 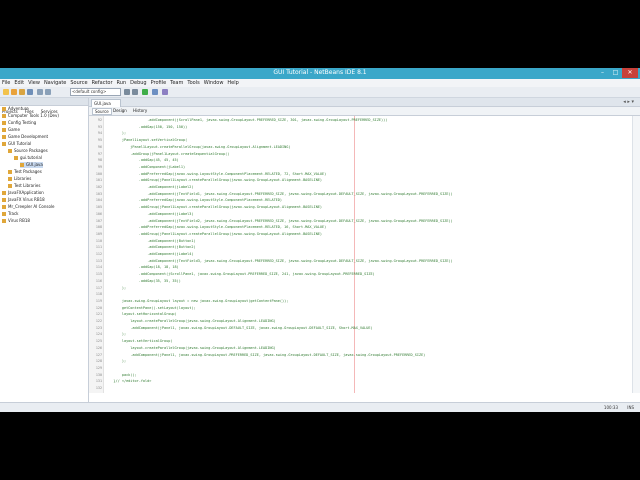 What do you see at coordinates (24, 186) in the screenshot?
I see `tree-item: Test Libraries` at bounding box center [24, 186].